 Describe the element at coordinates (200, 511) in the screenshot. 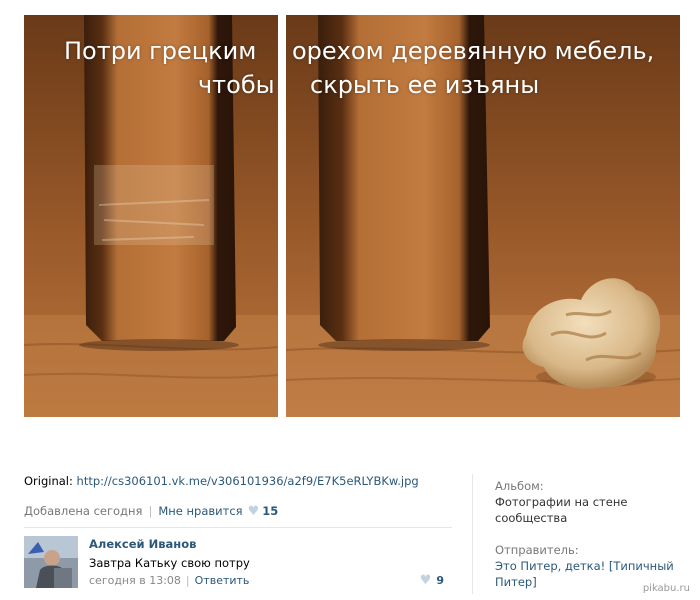

I see `like-button: Мне нравится` at that location.